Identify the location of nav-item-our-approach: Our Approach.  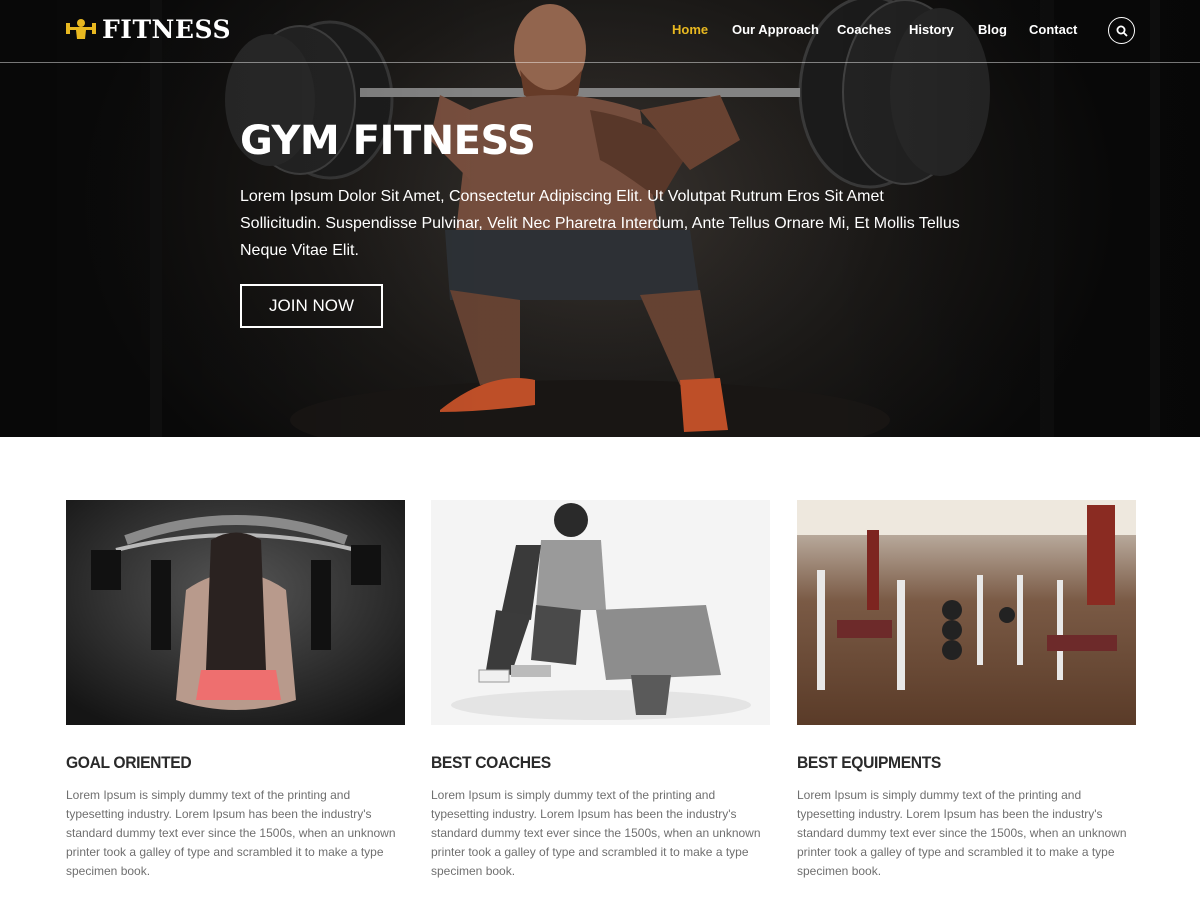
(775, 29).